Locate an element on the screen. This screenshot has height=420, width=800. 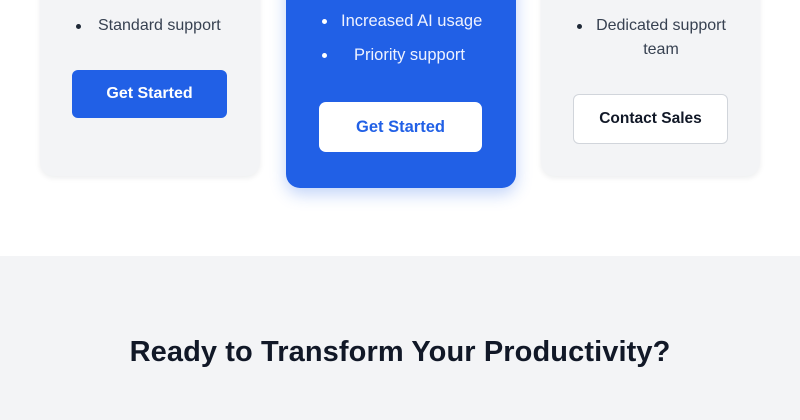
contact-sales-button: Contact Sales is located at coordinates (650, 119).